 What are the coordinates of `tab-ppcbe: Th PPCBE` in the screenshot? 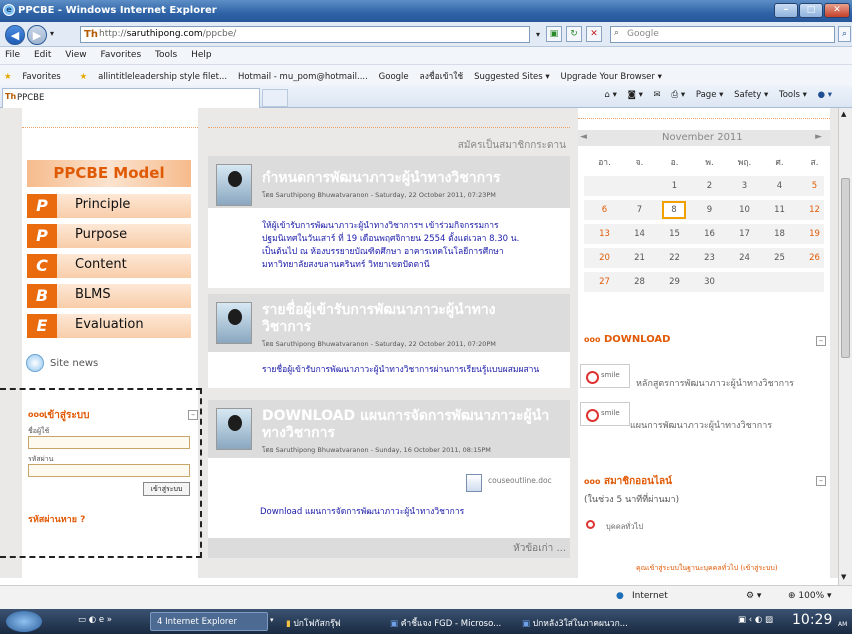 It's located at (131, 98).